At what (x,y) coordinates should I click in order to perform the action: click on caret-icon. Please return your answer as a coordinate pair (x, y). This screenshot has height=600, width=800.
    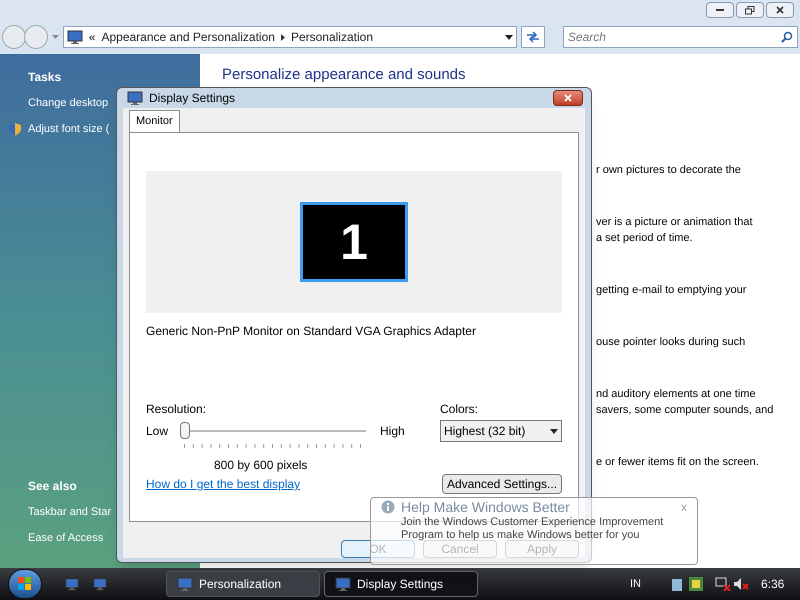
    Looking at the image, I should click on (55, 37).